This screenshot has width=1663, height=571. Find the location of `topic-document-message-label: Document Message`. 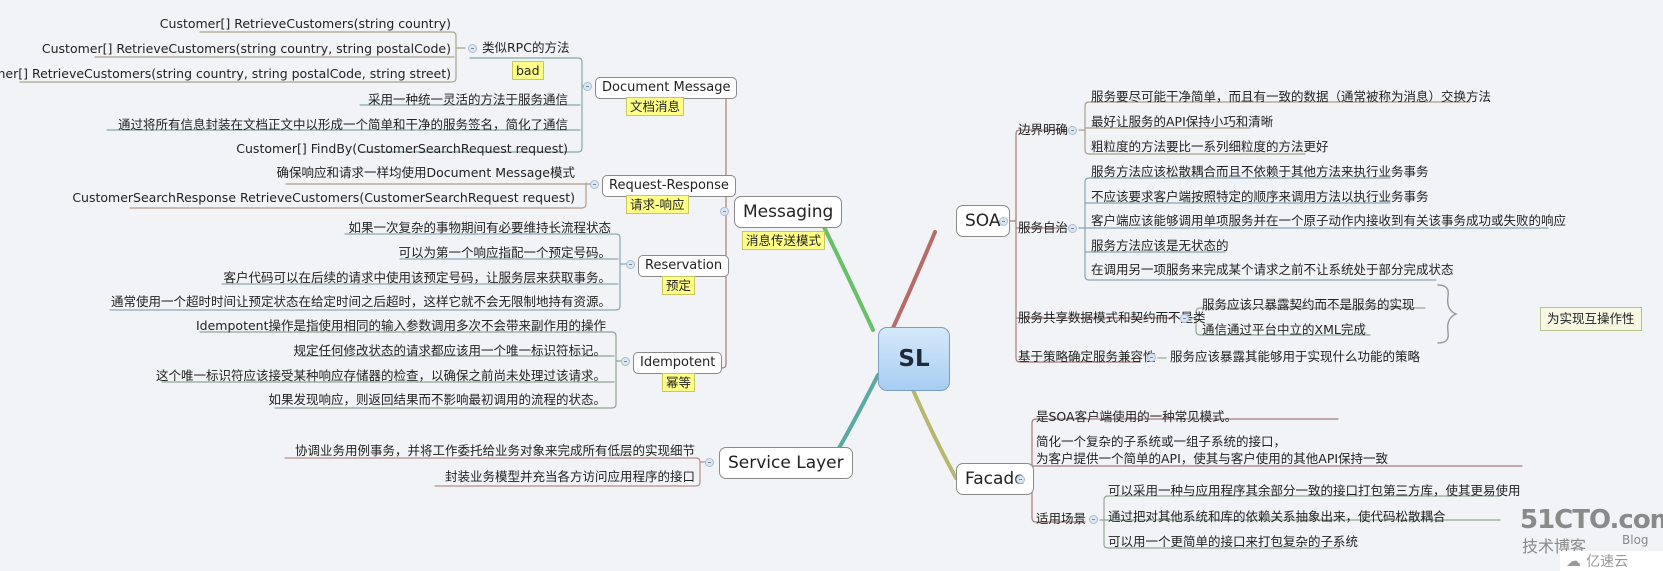

topic-document-message-label: Document Message is located at coordinates (666, 87).